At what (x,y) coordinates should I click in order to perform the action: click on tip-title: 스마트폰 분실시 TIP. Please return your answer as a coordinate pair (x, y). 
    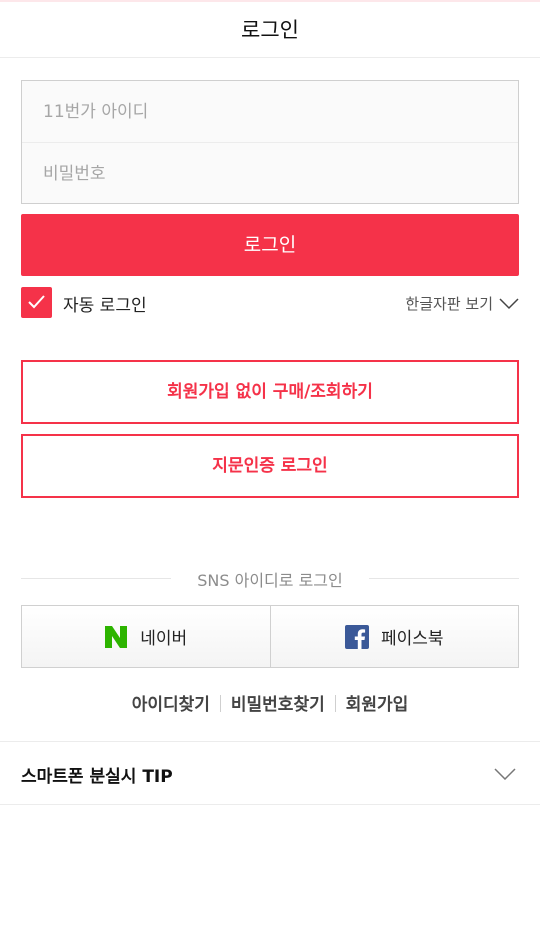
    Looking at the image, I should click on (97, 777).